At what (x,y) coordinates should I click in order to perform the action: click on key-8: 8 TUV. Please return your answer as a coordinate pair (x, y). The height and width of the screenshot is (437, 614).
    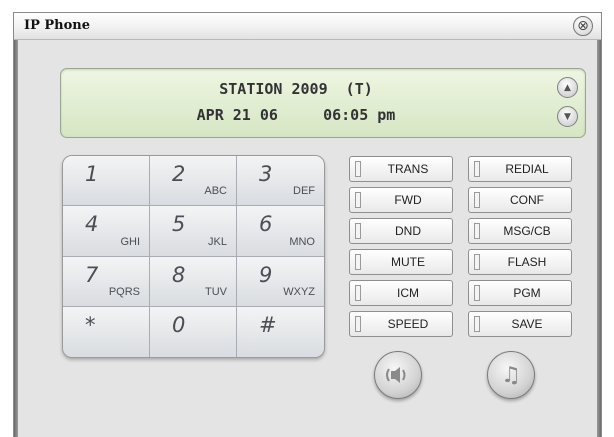
    Looking at the image, I should click on (193, 281).